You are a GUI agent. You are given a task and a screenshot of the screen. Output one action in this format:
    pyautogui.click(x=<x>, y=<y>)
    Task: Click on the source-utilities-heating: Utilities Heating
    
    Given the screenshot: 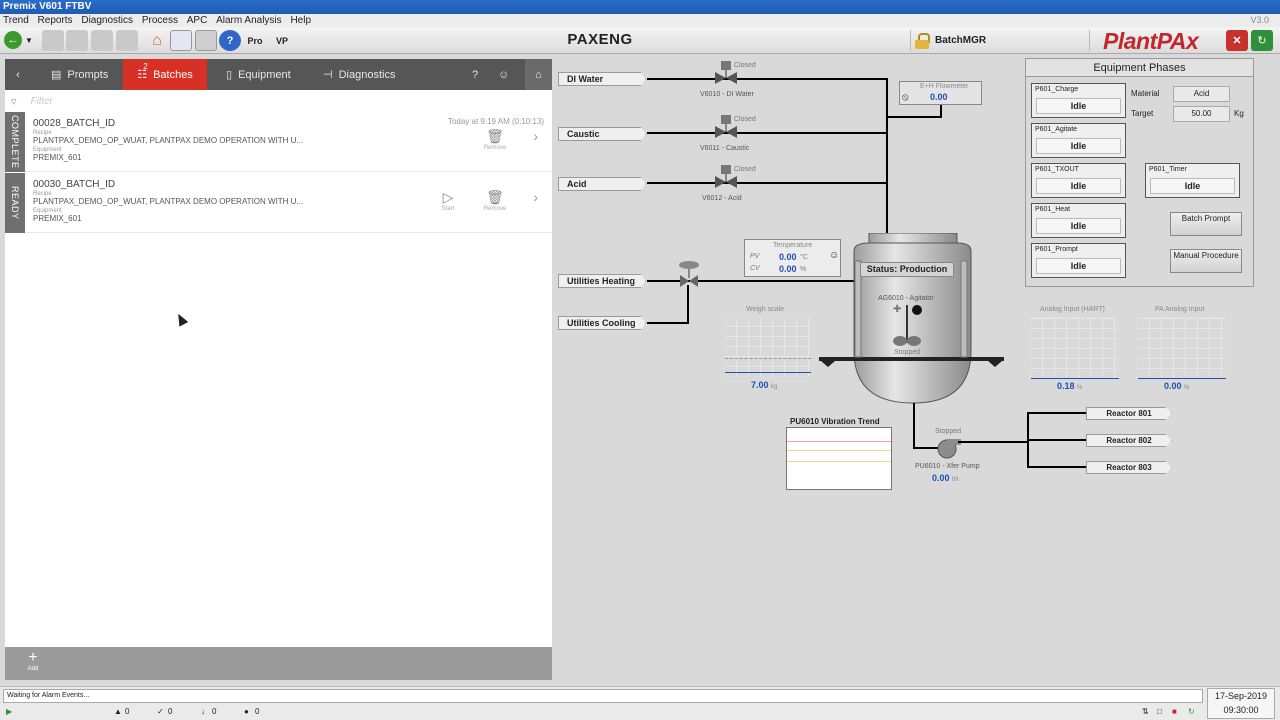 What is the action you would take?
    pyautogui.click(x=602, y=281)
    